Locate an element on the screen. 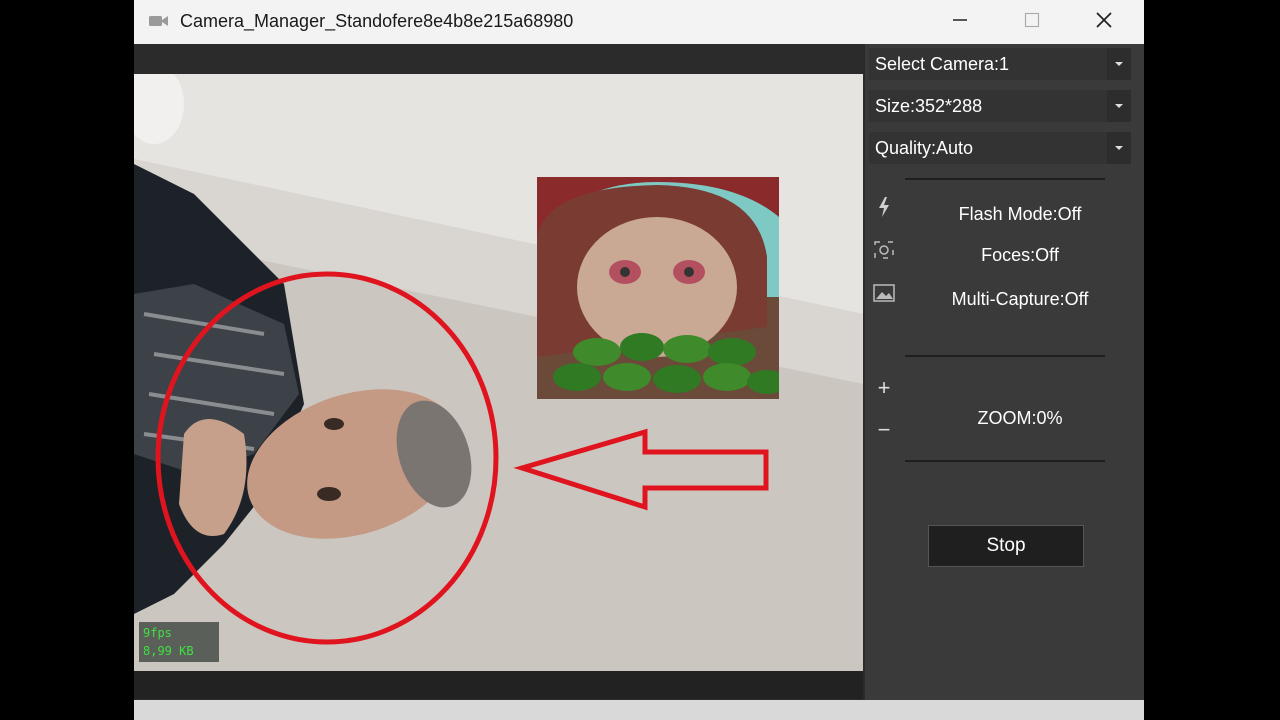 This screenshot has width=1280, height=720. close-icon is located at coordinates (1104, 20).